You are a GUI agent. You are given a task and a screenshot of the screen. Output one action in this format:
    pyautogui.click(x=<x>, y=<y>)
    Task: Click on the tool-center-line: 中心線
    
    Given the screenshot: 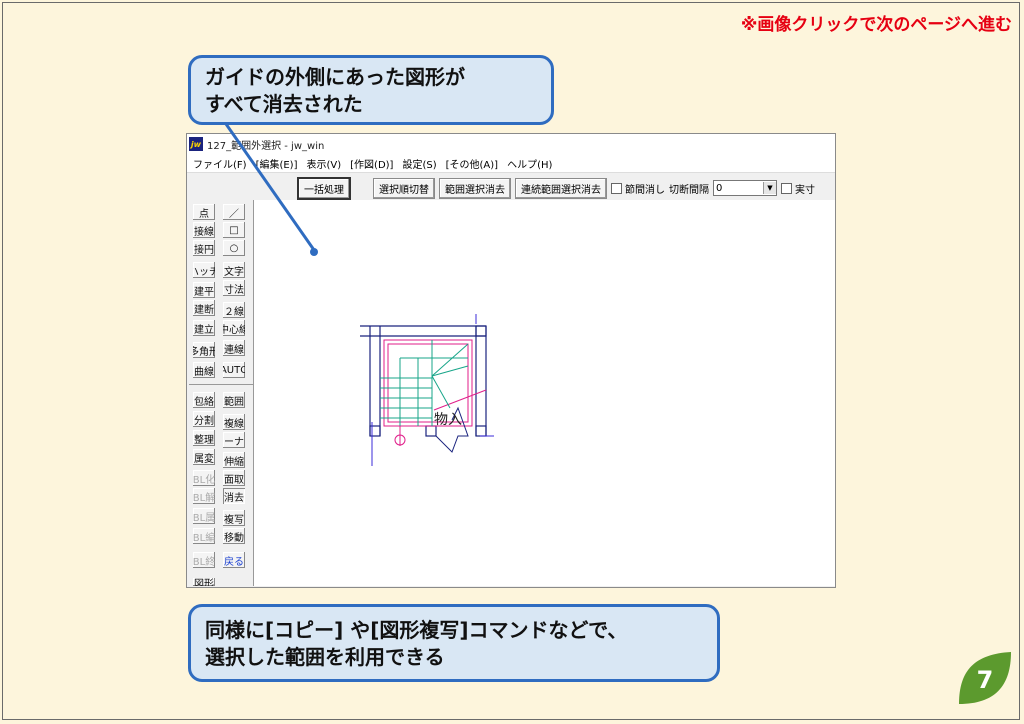 What is the action you would take?
    pyautogui.click(x=234, y=328)
    